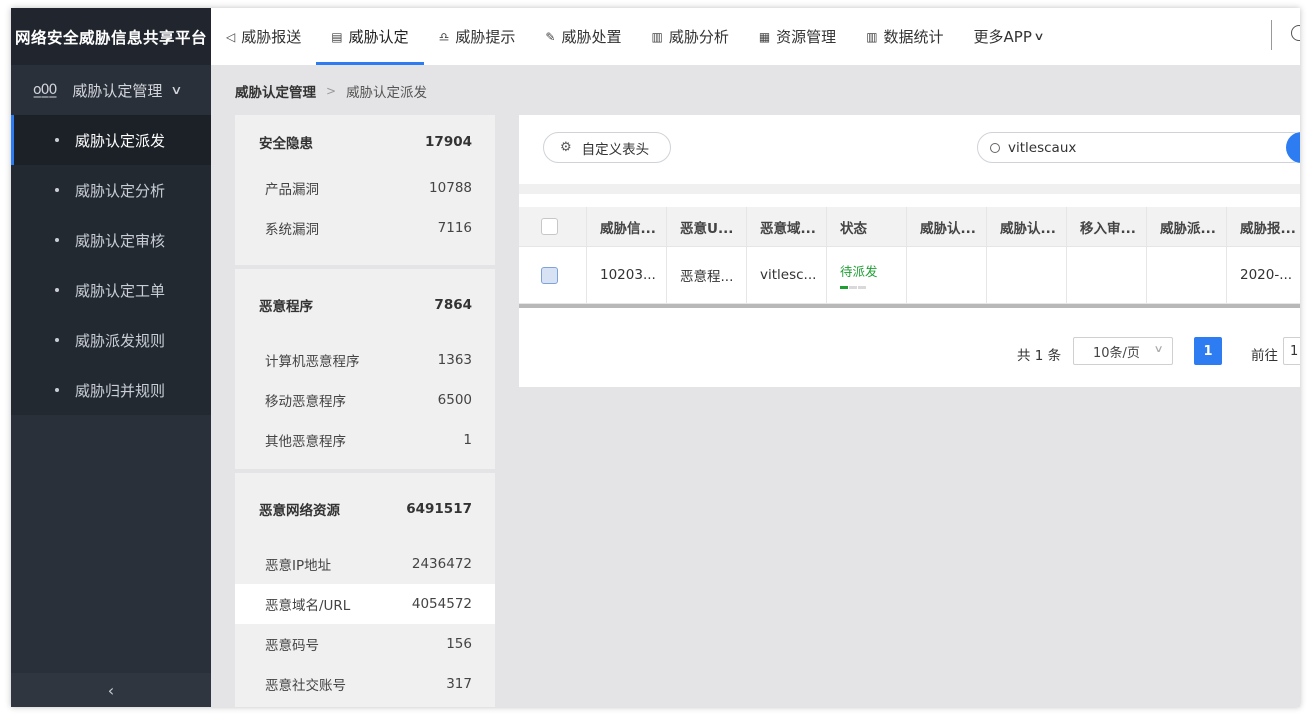 Image resolution: width=1309 pixels, height=716 pixels. I want to click on custom-header-button: ⚙ 自定义表头, so click(607, 147).